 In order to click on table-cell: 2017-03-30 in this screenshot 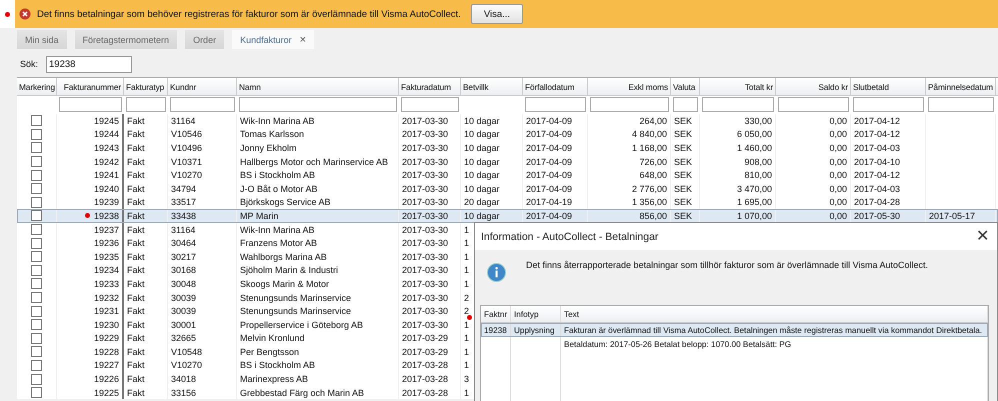, I will do `click(425, 134)`.